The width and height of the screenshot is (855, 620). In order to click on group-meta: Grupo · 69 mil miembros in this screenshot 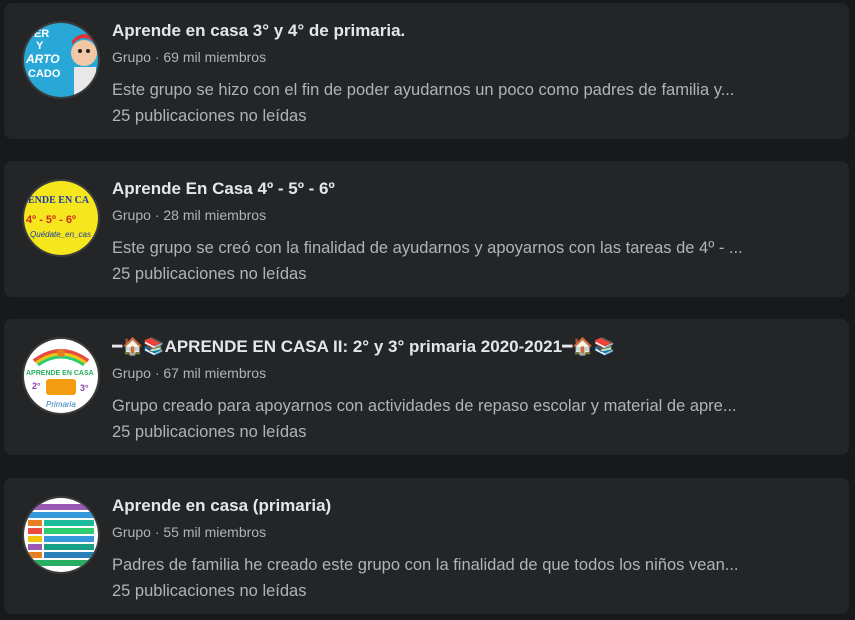, I will do `click(189, 57)`.